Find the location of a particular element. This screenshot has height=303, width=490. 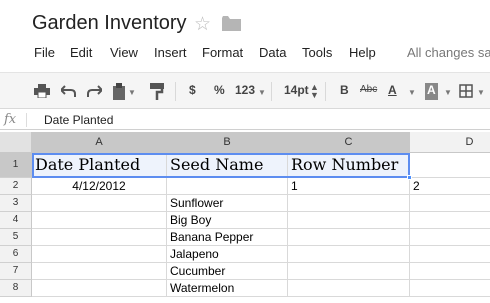

row-header-1: 1 is located at coordinates (16, 165).